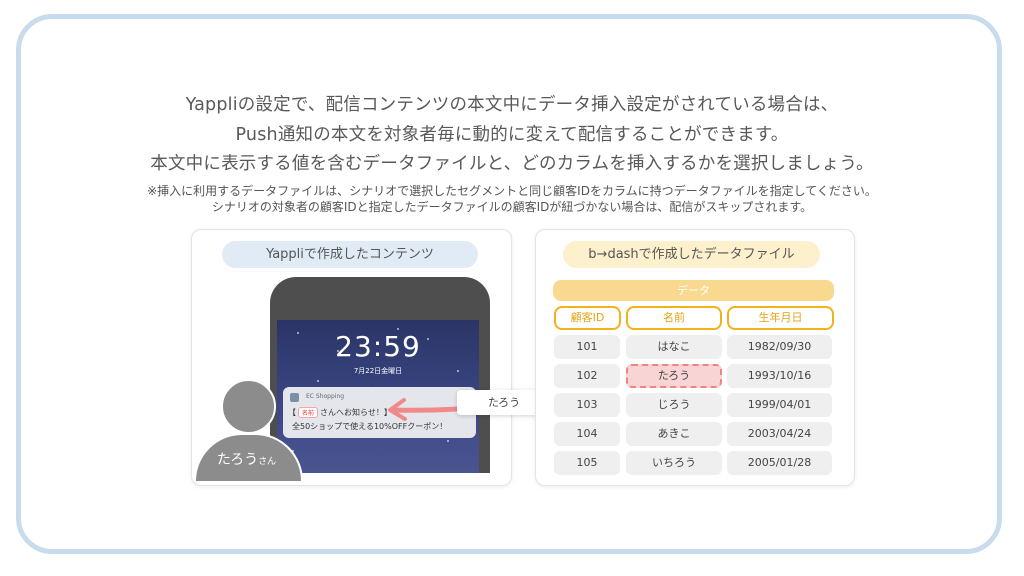  I want to click on table-cell-id: 101, so click(587, 347).